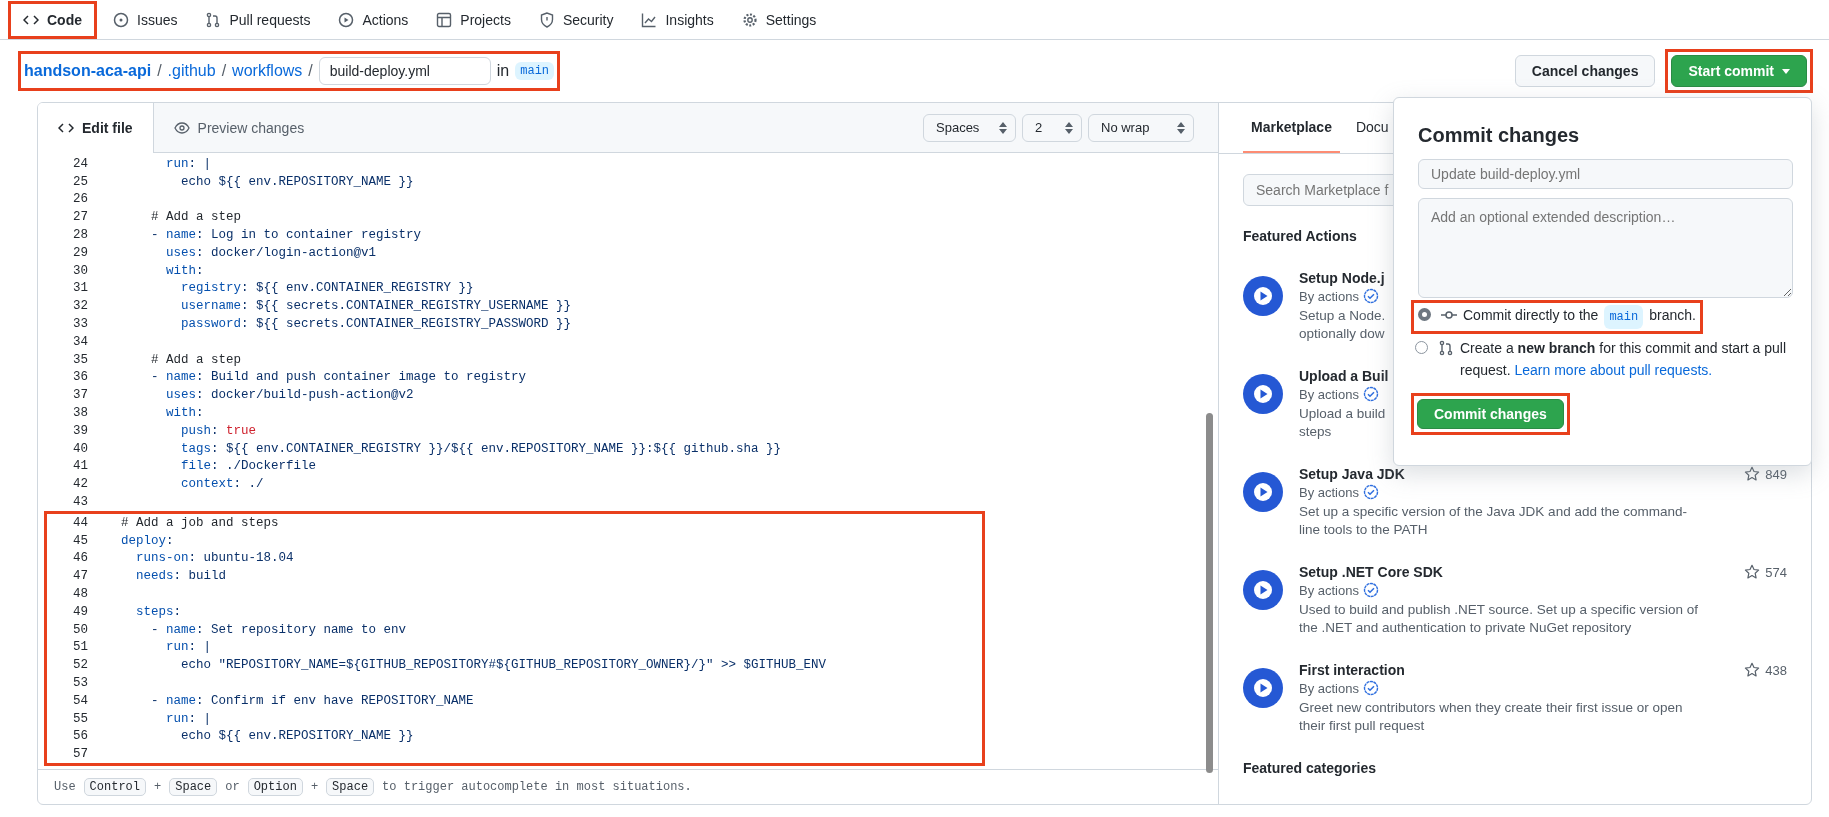  Describe the element at coordinates (1315, 432) in the screenshot. I see `action-description: steps` at that location.